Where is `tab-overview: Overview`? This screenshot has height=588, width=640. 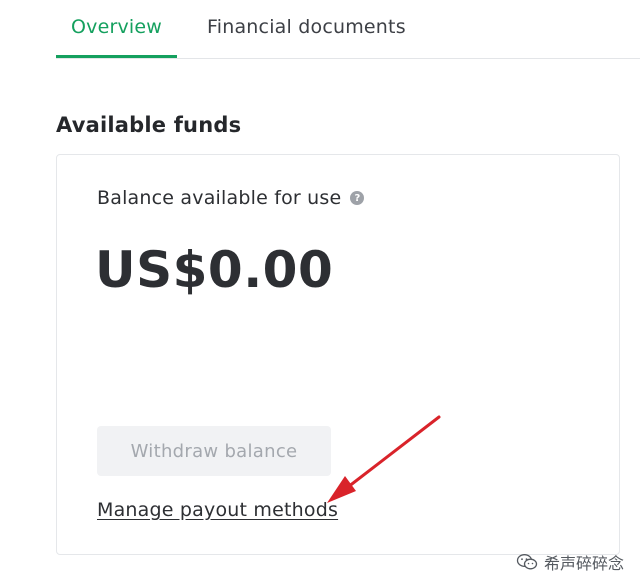 tab-overview: Overview is located at coordinates (116, 29).